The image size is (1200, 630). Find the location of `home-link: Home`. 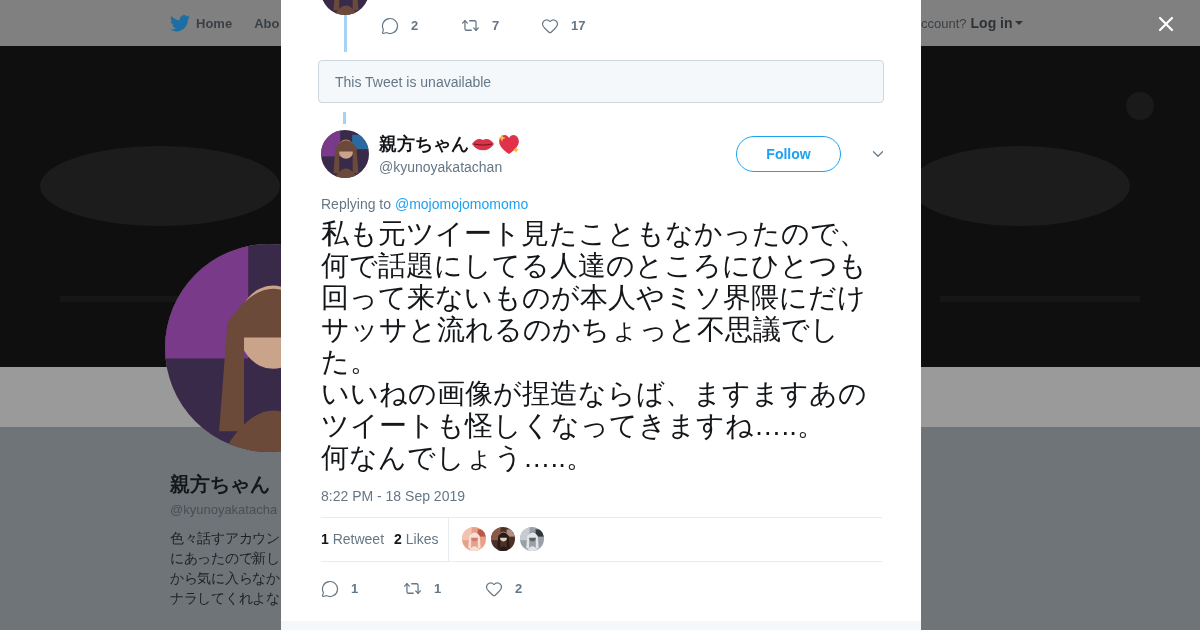

home-link: Home is located at coordinates (201, 23).